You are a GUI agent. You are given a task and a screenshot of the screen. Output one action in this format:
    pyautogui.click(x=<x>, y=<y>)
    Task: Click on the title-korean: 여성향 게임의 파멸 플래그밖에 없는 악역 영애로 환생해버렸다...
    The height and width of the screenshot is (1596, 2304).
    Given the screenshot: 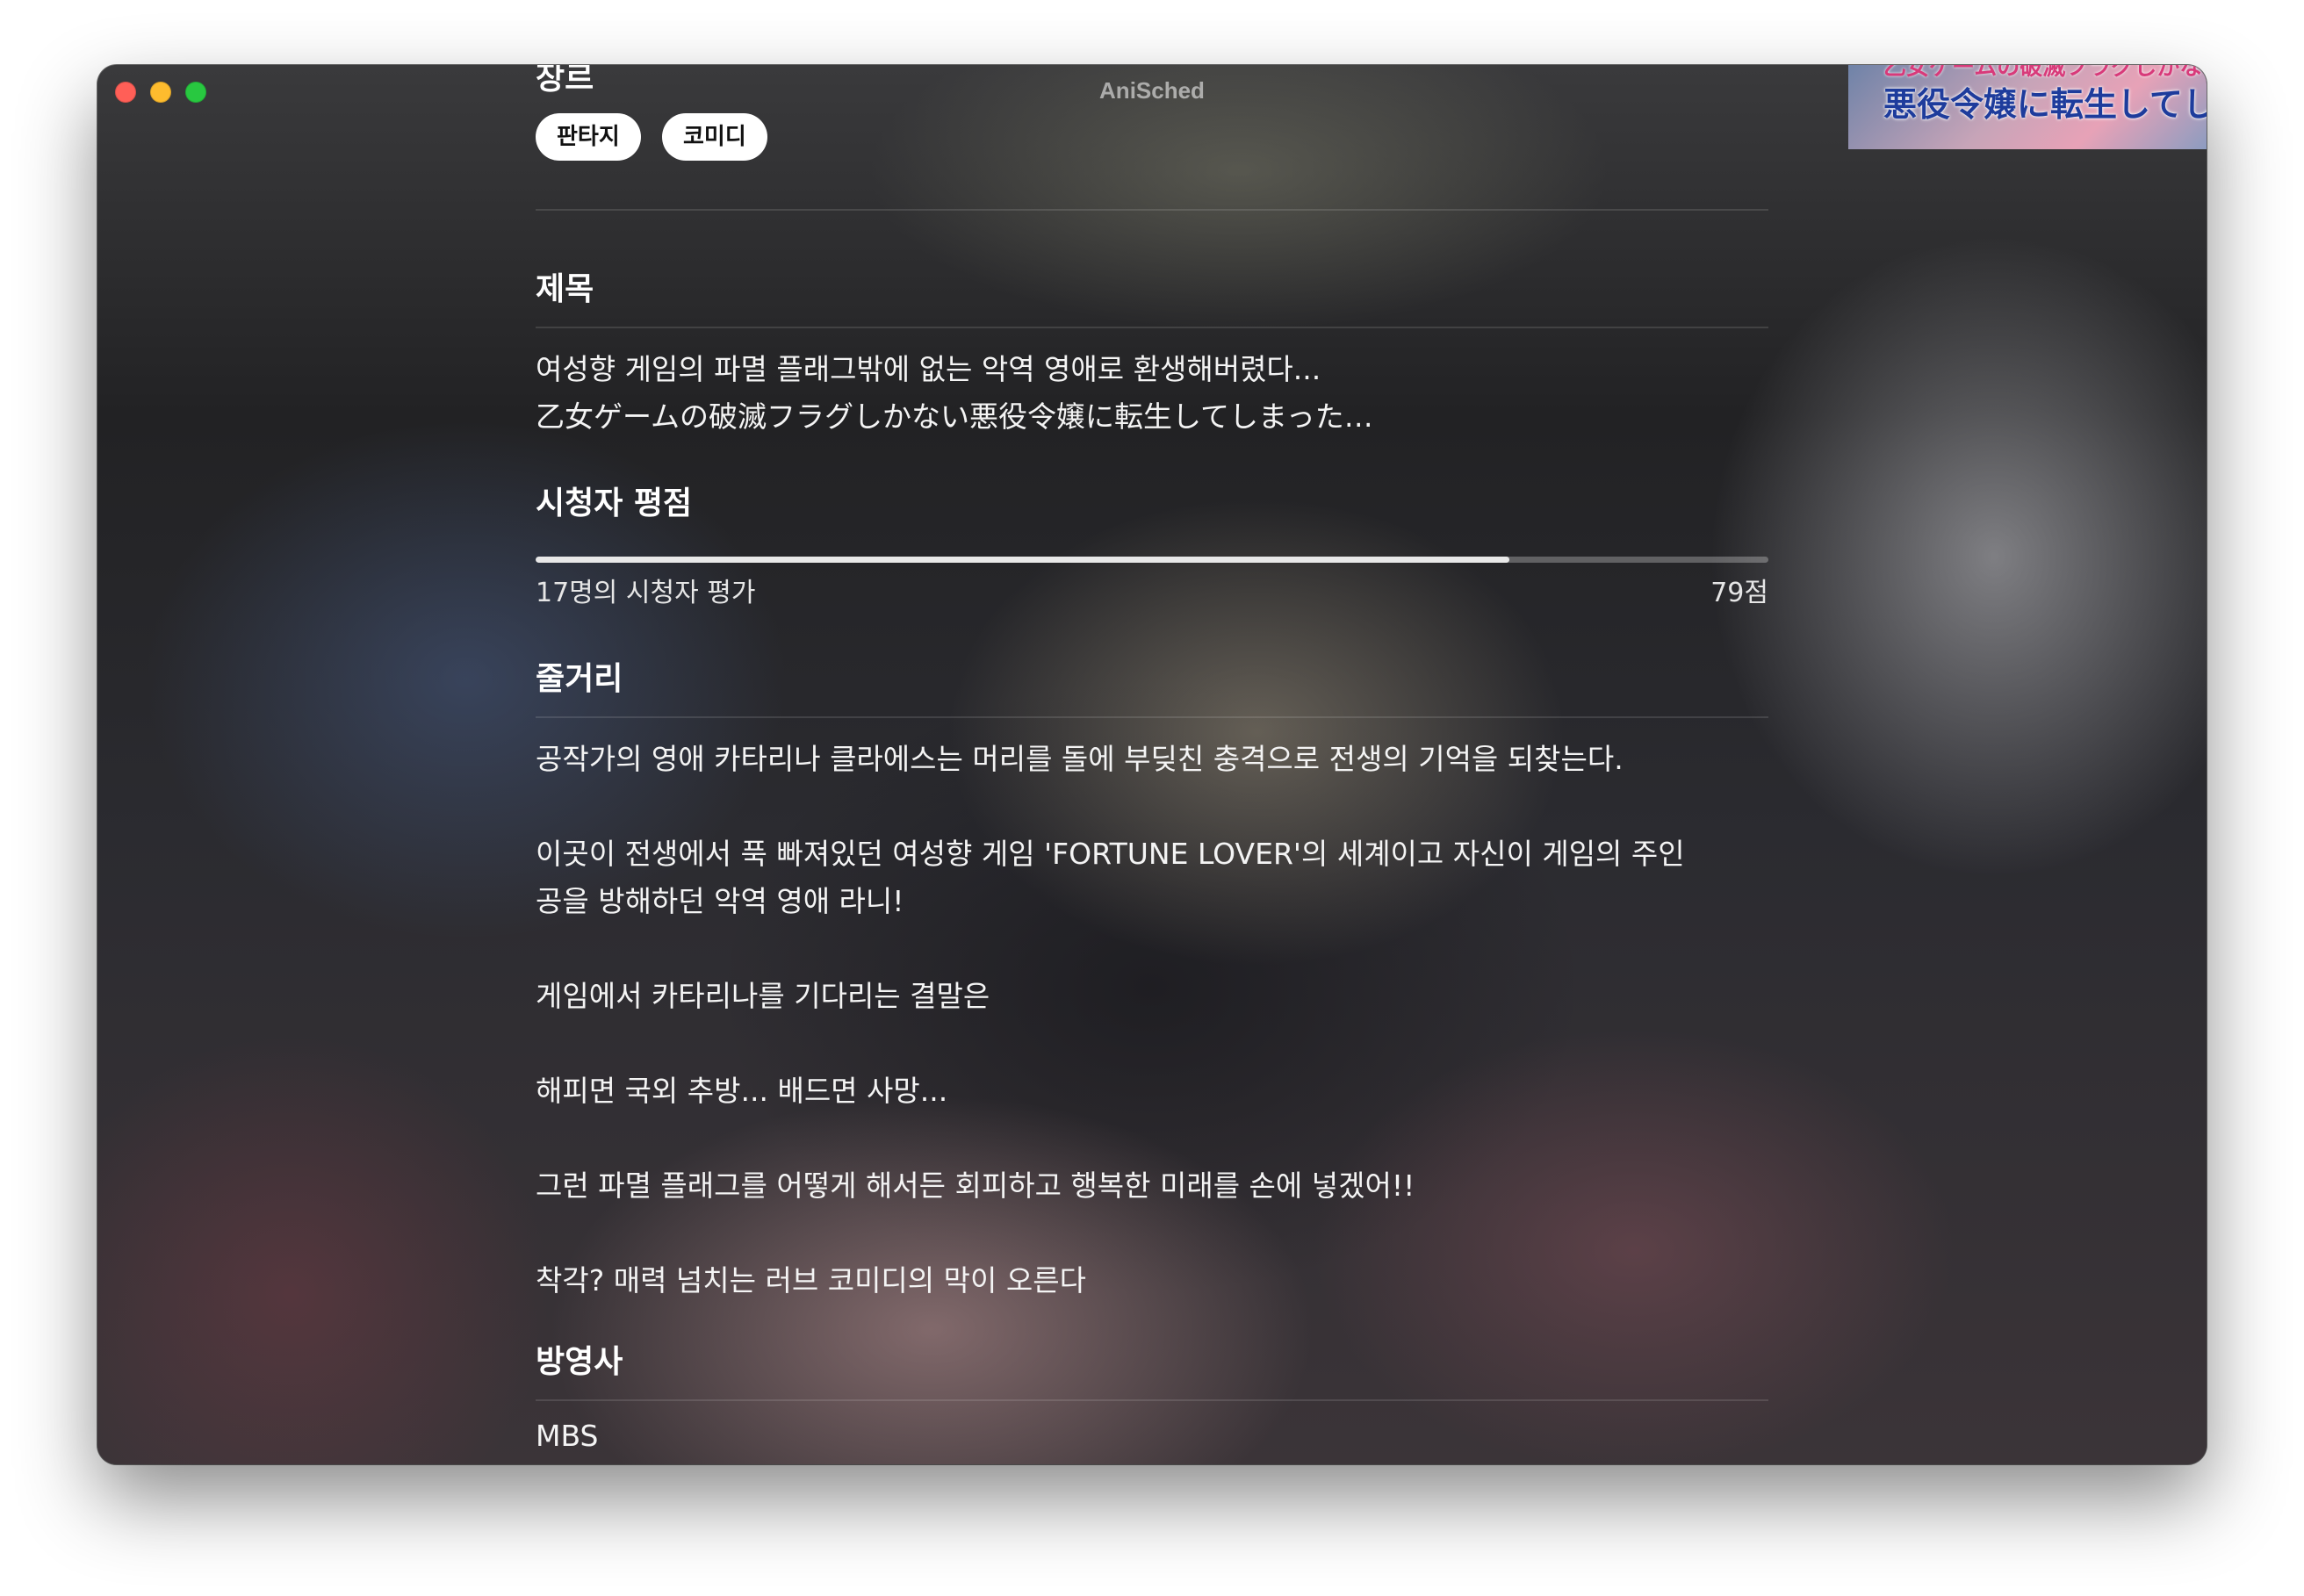 What is the action you would take?
    pyautogui.click(x=928, y=369)
    